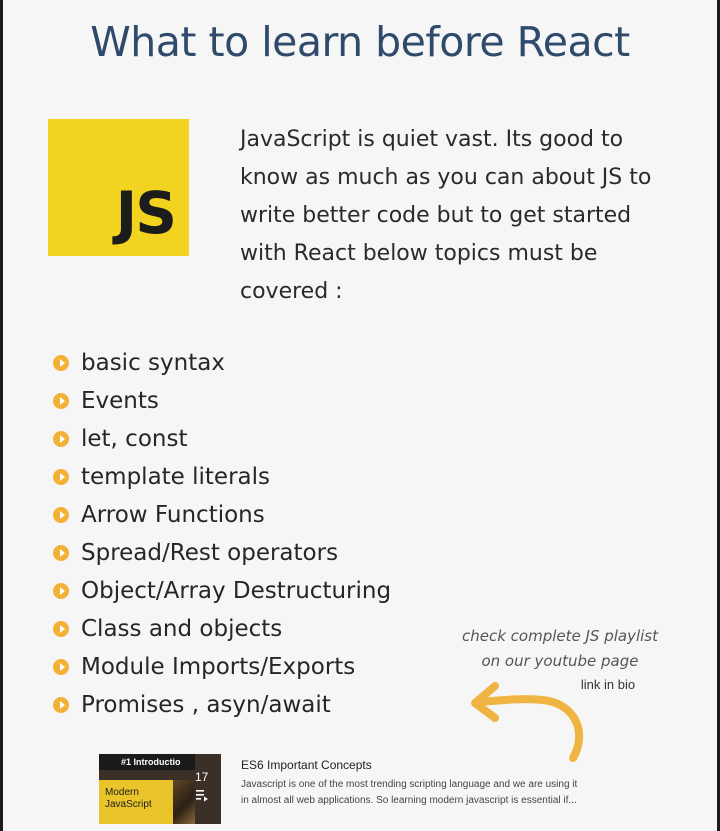  I want to click on topic-label: Spread/Rest operators, so click(210, 553).